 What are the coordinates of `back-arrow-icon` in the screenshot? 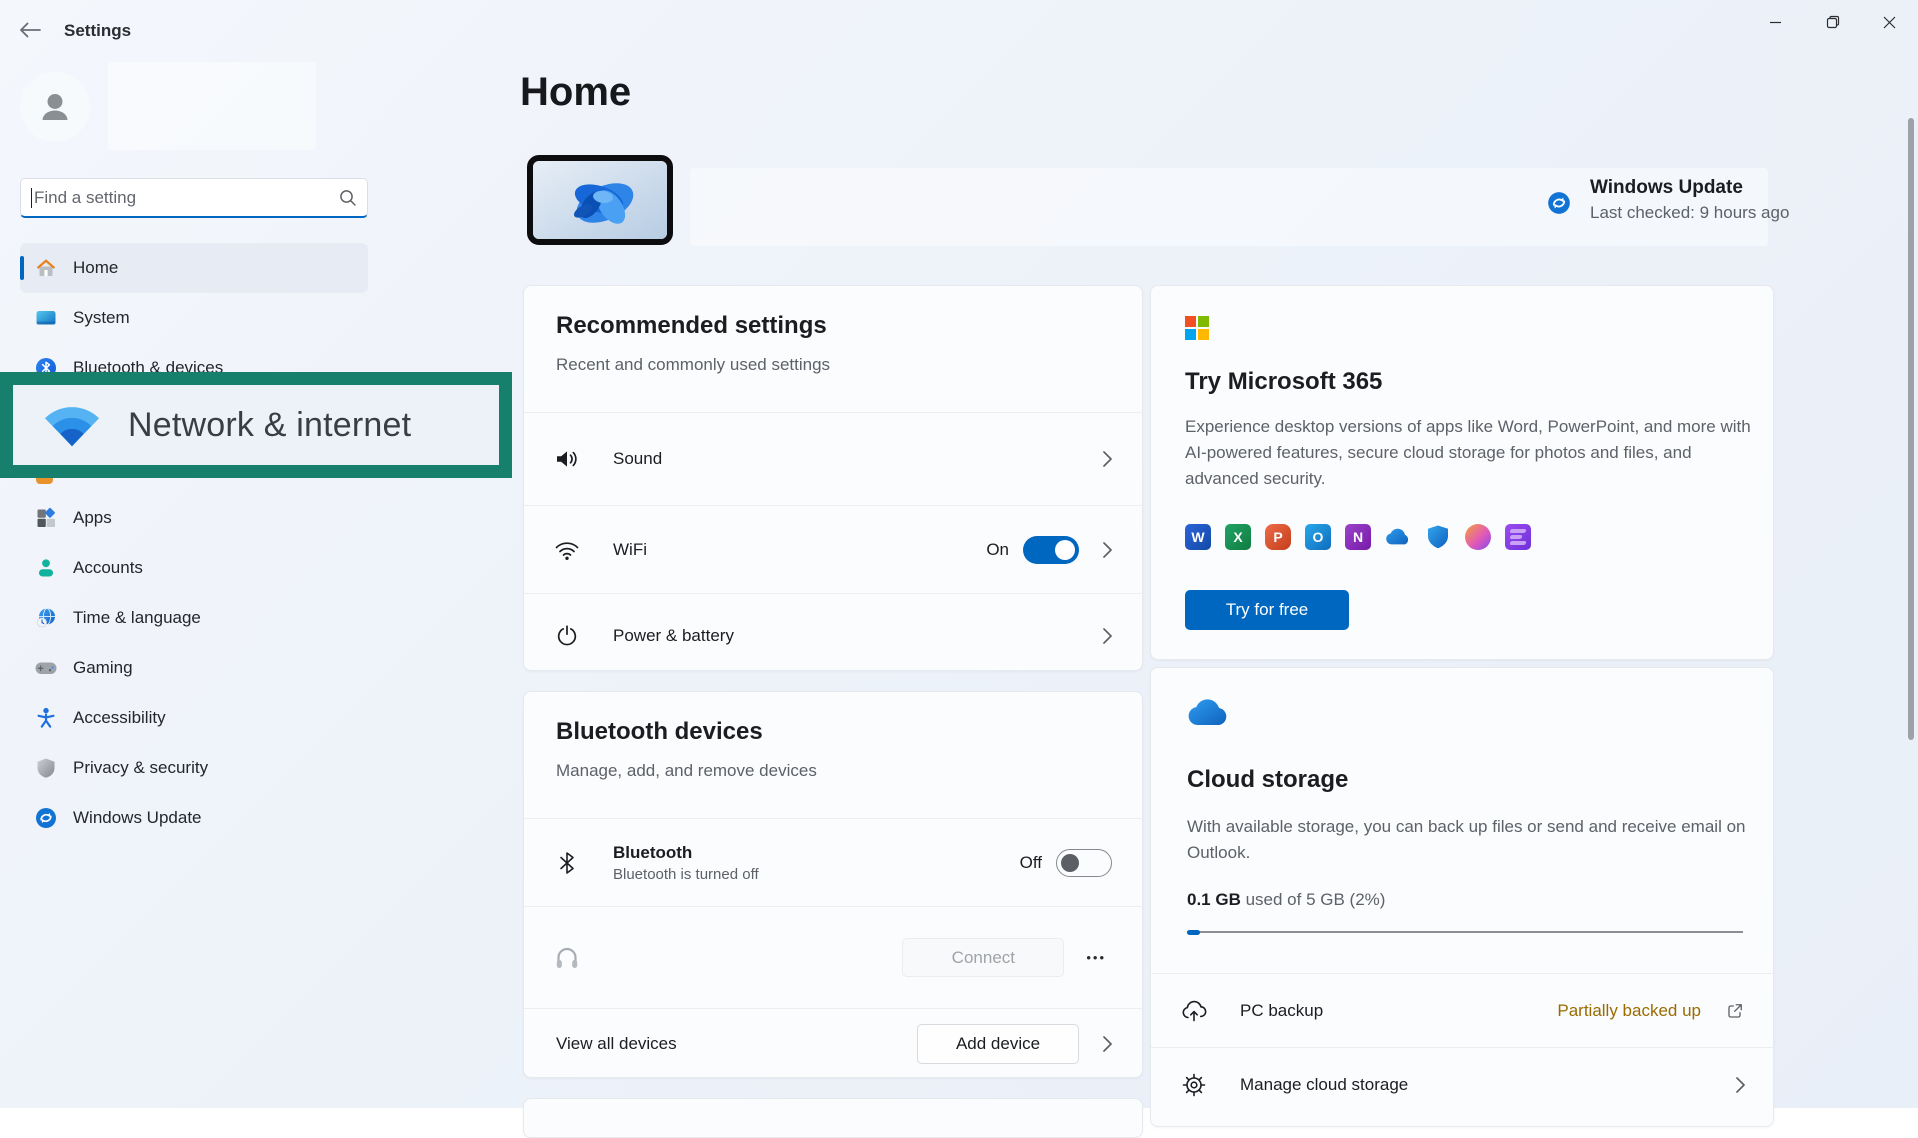 It's located at (30, 30).